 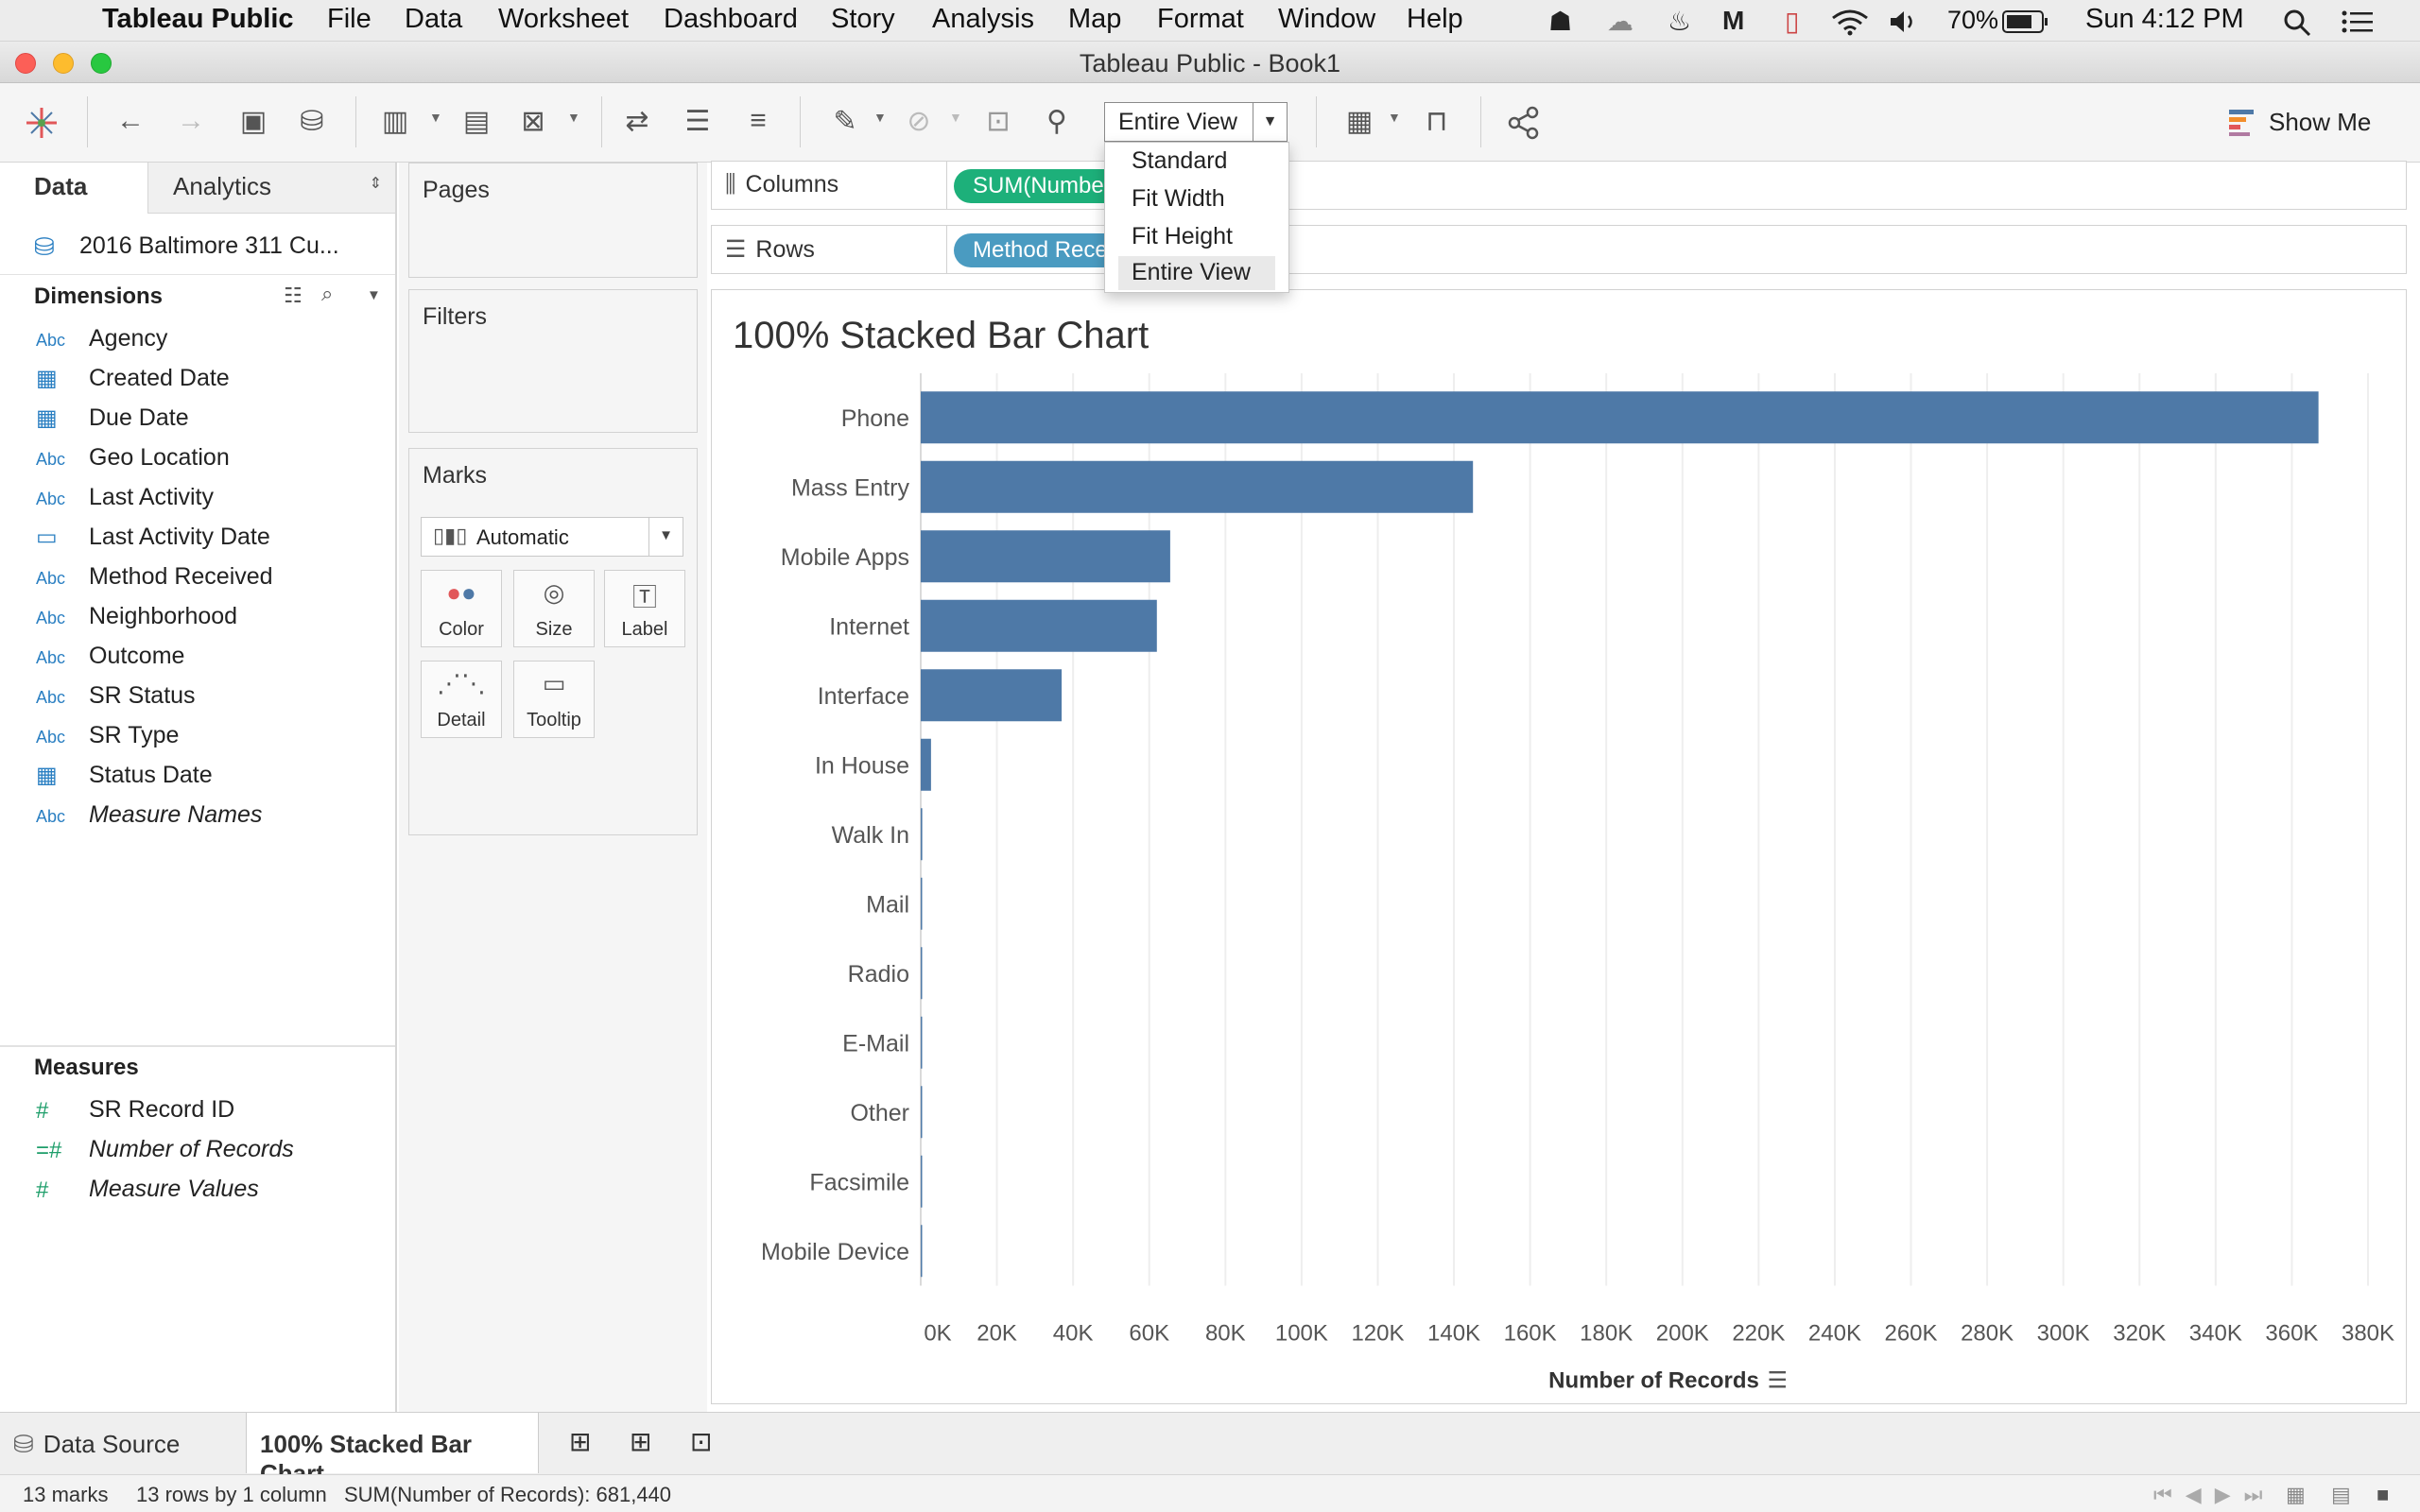 I want to click on tableau-logo-icon, so click(x=41, y=123).